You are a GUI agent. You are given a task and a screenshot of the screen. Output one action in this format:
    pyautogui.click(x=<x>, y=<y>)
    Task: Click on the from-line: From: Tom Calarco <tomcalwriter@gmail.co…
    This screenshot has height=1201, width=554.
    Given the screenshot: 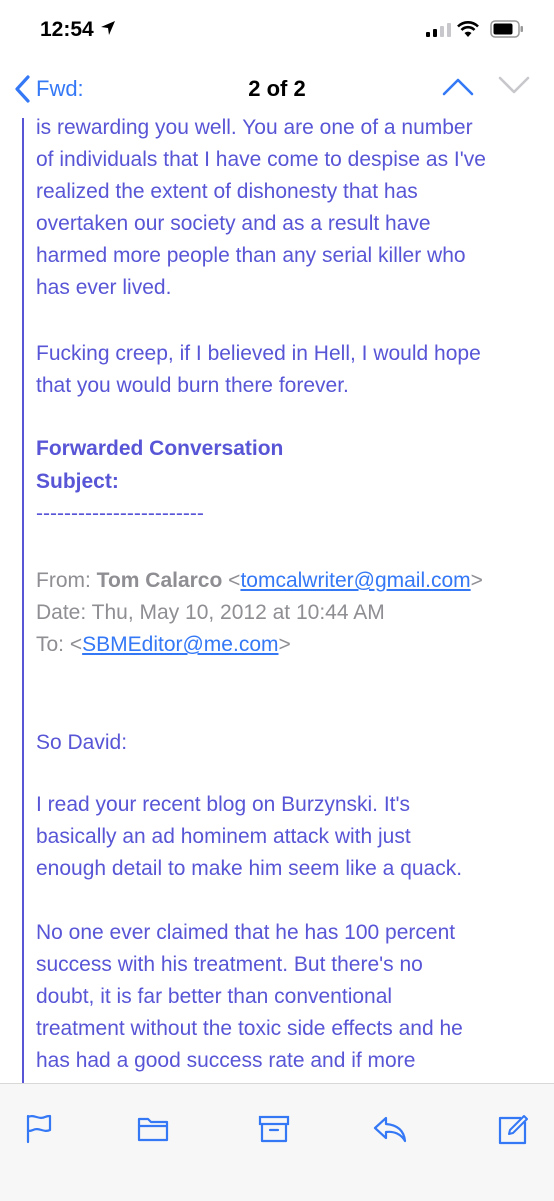 What is the action you would take?
    pyautogui.click(x=259, y=580)
    